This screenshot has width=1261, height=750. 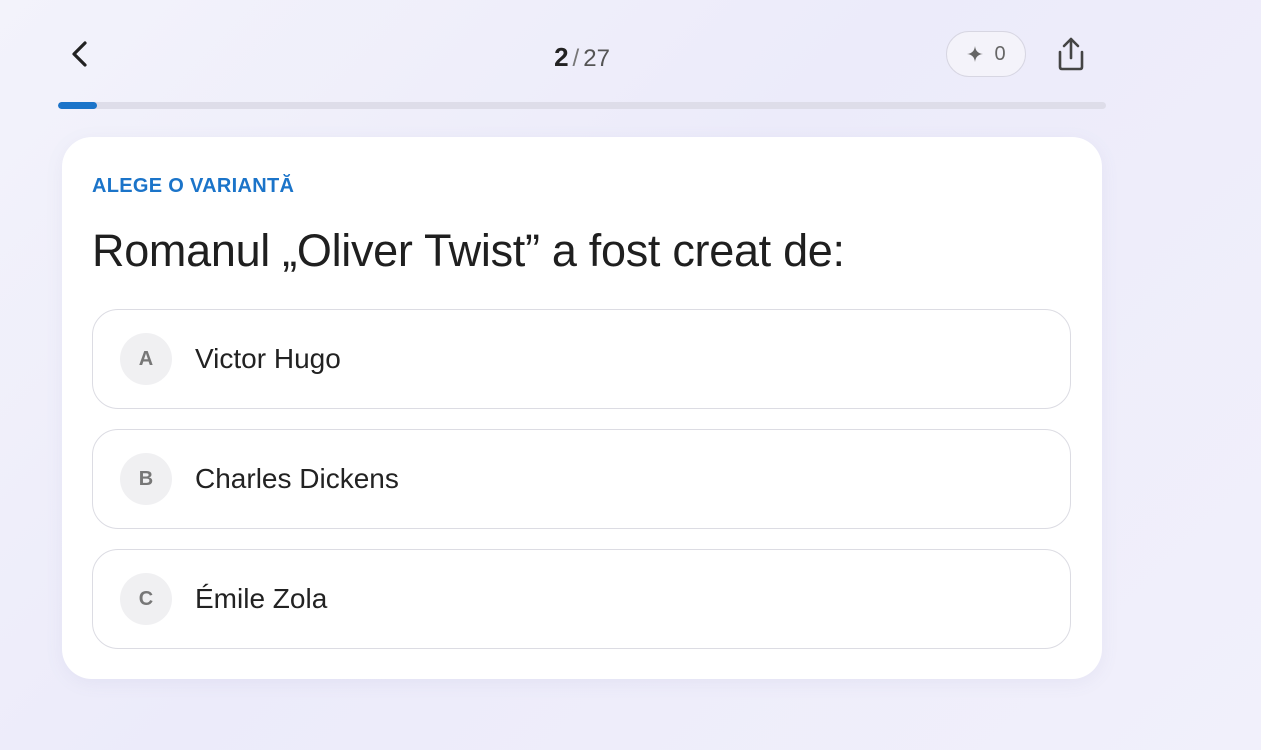 I want to click on question-text: Romanul „Oliver Twist” a fost creat de:, so click(x=468, y=250).